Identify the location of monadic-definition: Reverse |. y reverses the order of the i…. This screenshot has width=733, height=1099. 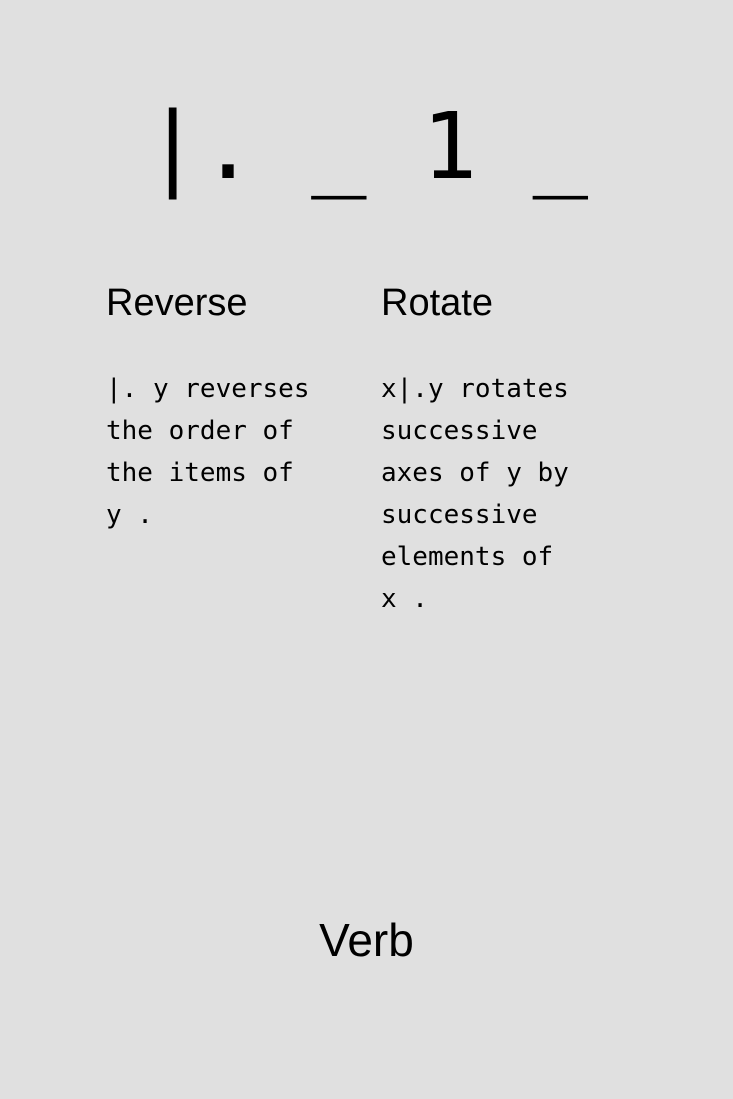
(236, 408).